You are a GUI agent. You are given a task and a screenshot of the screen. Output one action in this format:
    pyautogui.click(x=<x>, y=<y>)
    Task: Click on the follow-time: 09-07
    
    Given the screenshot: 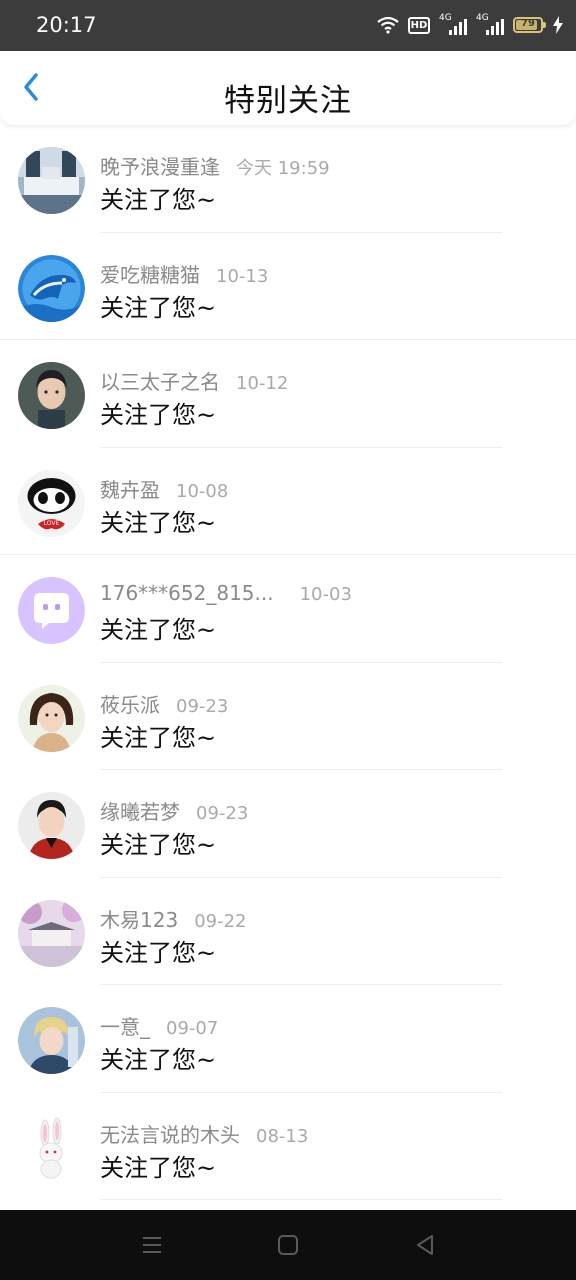 What is the action you would take?
    pyautogui.click(x=192, y=1028)
    